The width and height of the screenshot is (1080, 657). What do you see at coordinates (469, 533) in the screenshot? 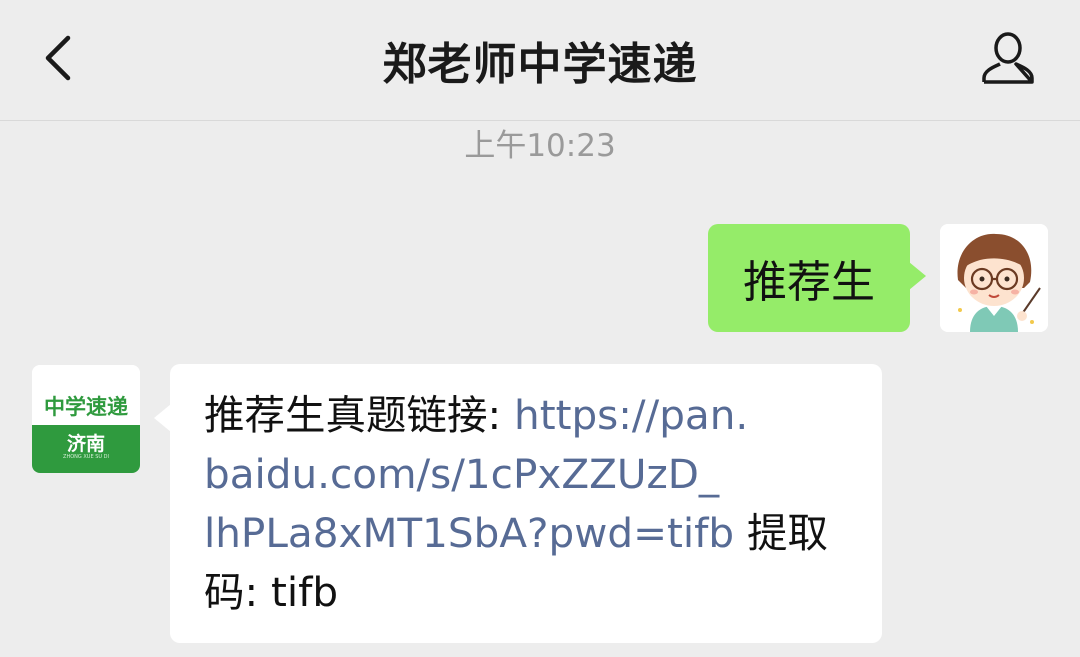
I see `share-link-line-3: lhPLa8xMT1SbA?pwd=tifb` at bounding box center [469, 533].